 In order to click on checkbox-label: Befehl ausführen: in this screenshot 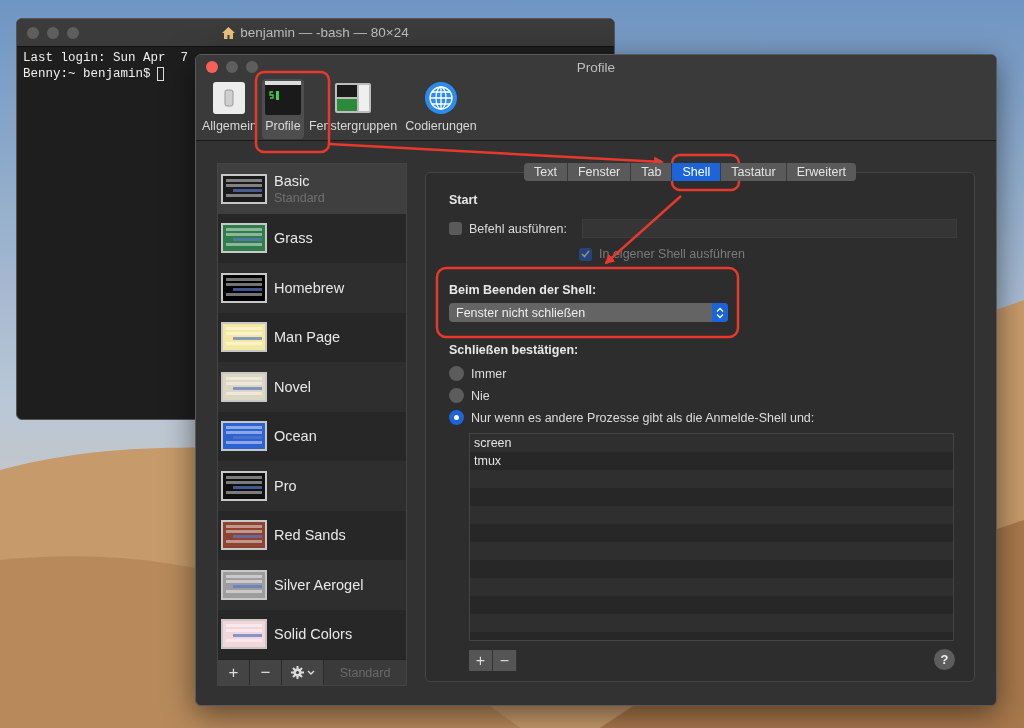, I will do `click(518, 228)`.